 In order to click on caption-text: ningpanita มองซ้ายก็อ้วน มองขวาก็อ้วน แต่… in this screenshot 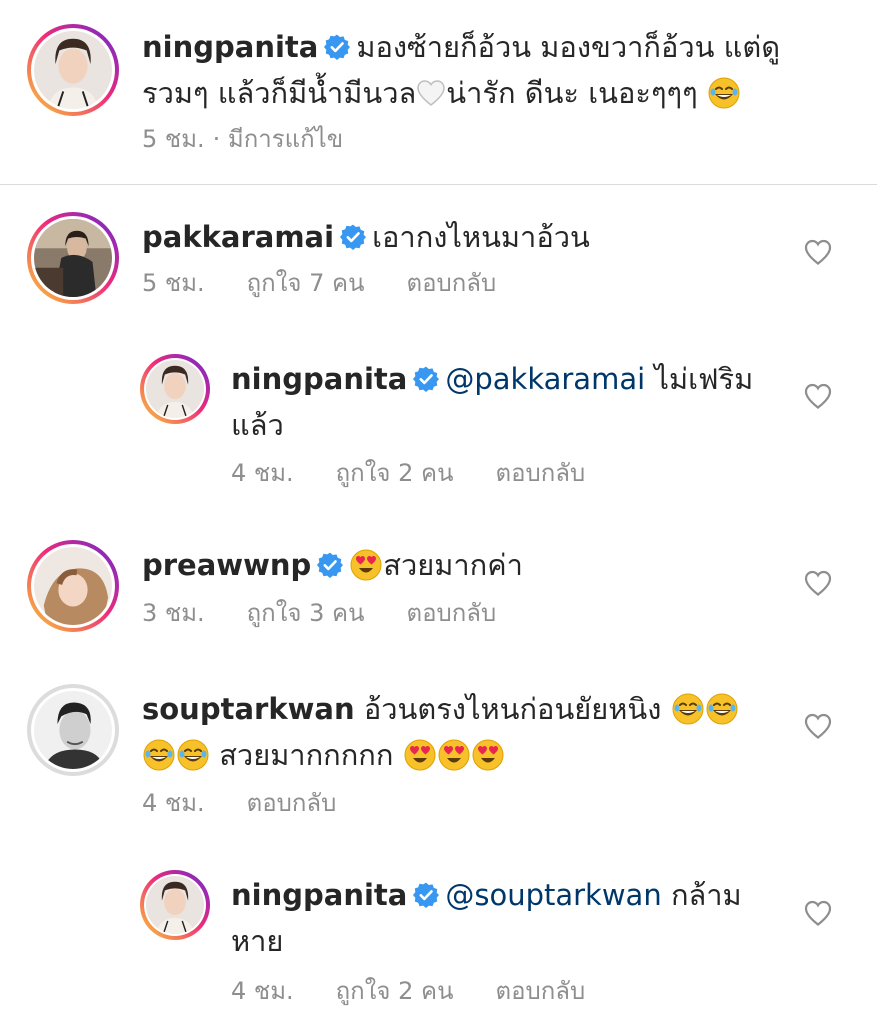, I will do `click(461, 47)`.